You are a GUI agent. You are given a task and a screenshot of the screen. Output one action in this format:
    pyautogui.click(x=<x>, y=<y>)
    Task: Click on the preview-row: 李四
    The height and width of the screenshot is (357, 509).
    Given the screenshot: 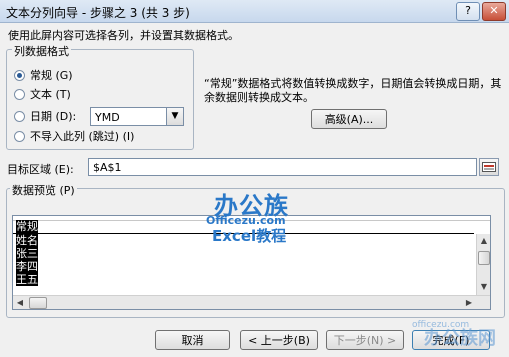 What is the action you would take?
    pyautogui.click(x=27, y=266)
    